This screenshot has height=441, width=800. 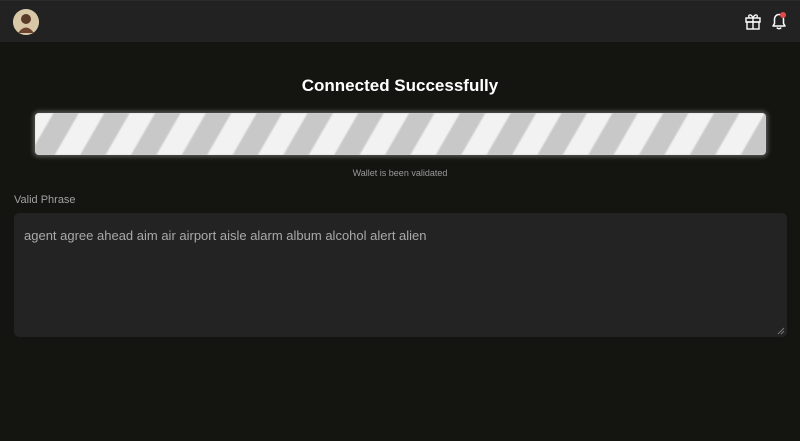 I want to click on phrase-label: Valid Phrase, so click(x=45, y=200).